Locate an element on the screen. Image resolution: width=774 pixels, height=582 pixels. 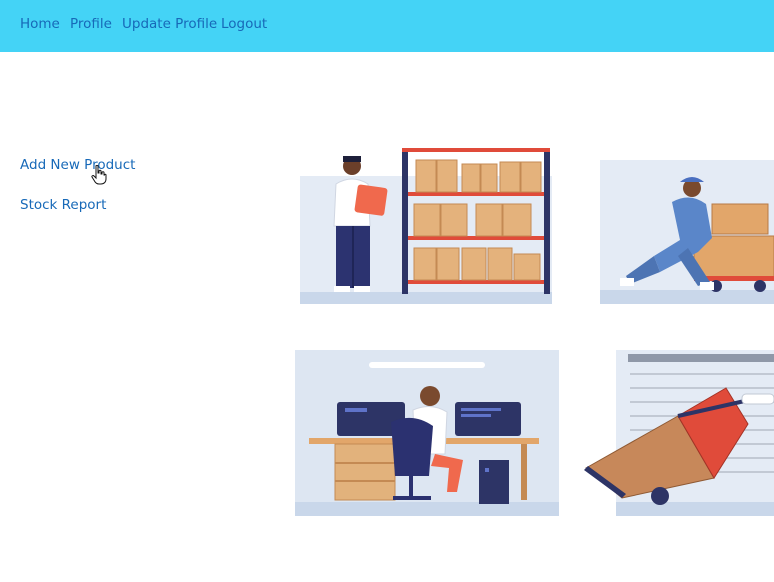
stock-report-link: Stock Report is located at coordinates (63, 205).